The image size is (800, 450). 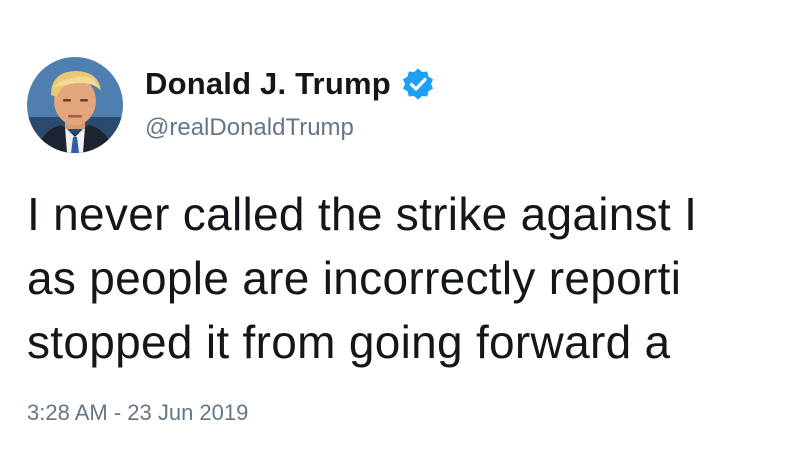 I want to click on tweet-text-line: as people are incorrectly reporti, so click(x=354, y=278).